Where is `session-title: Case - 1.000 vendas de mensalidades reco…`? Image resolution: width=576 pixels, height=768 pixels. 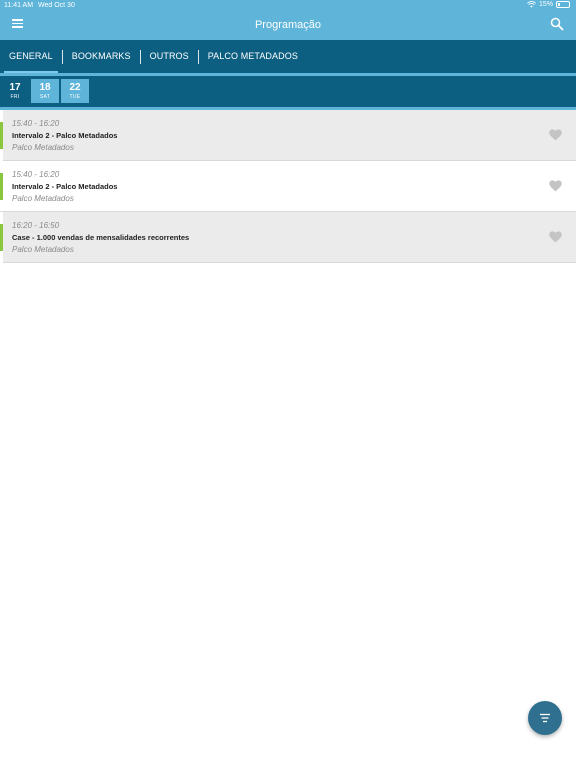
session-title: Case - 1.000 vendas de mensalidades reco… is located at coordinates (101, 237).